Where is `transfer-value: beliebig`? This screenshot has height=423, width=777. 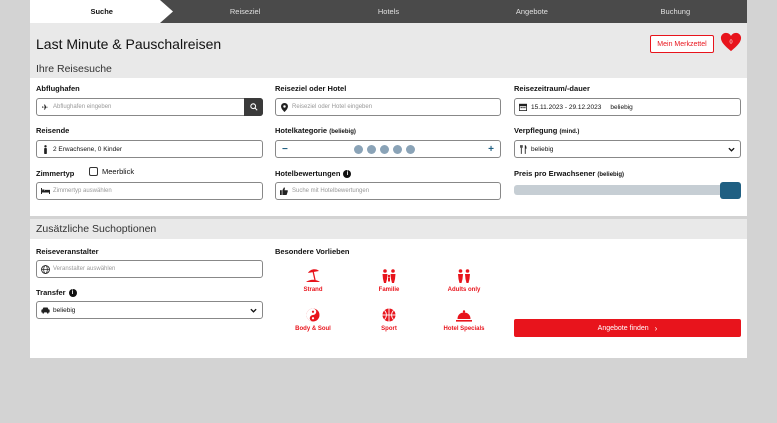
transfer-value: beliebig is located at coordinates (64, 310).